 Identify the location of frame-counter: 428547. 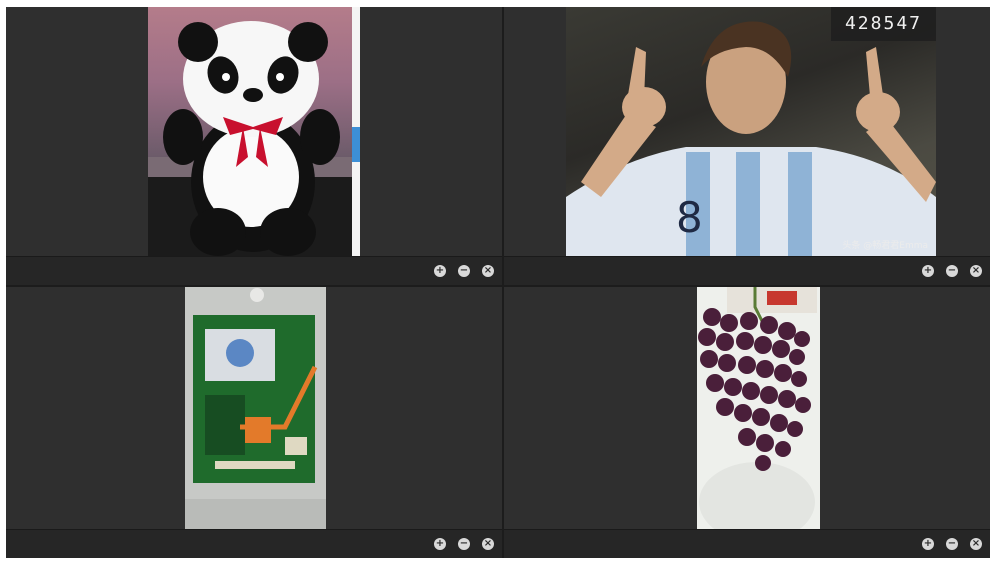
(883, 24).